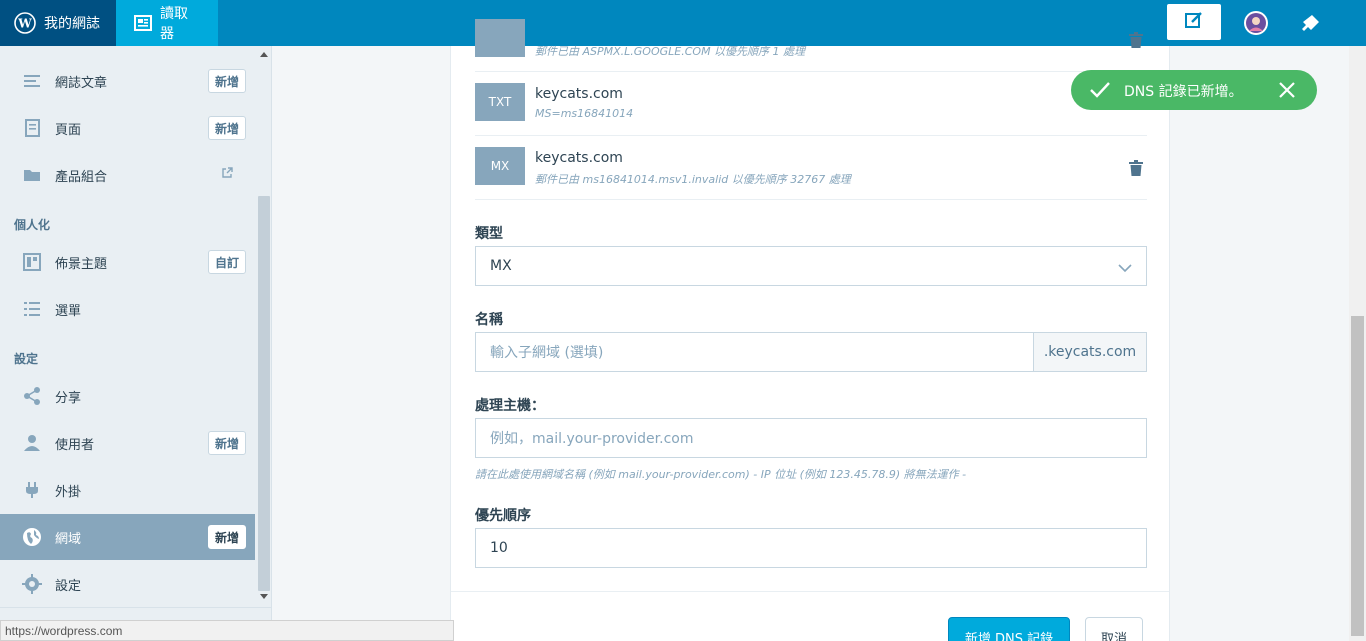 The width and height of the screenshot is (1366, 641). Describe the element at coordinates (811, 548) in the screenshot. I see `priority-input: 10` at that location.